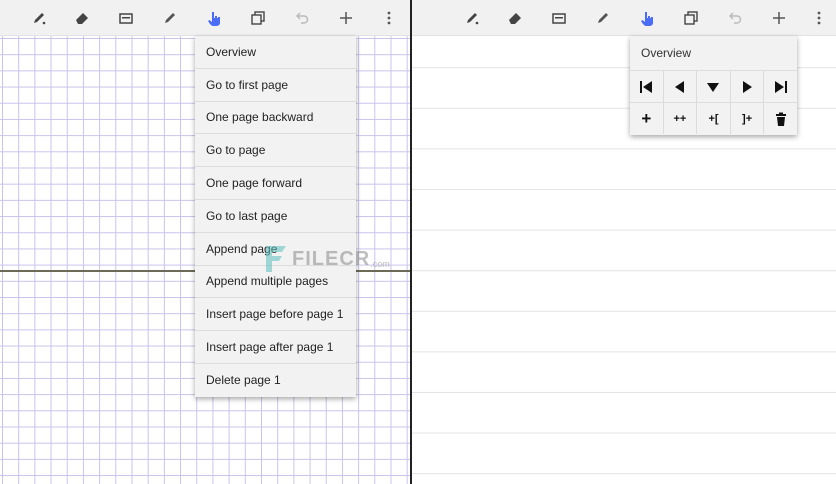 The image size is (836, 484). I want to click on append-multiple-label: ++, so click(680, 118).